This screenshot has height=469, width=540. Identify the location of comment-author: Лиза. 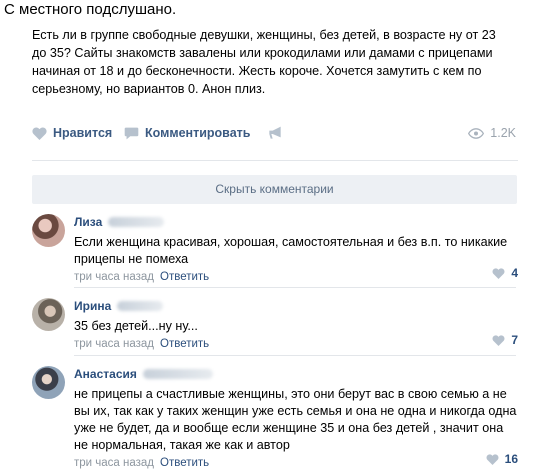
(88, 222).